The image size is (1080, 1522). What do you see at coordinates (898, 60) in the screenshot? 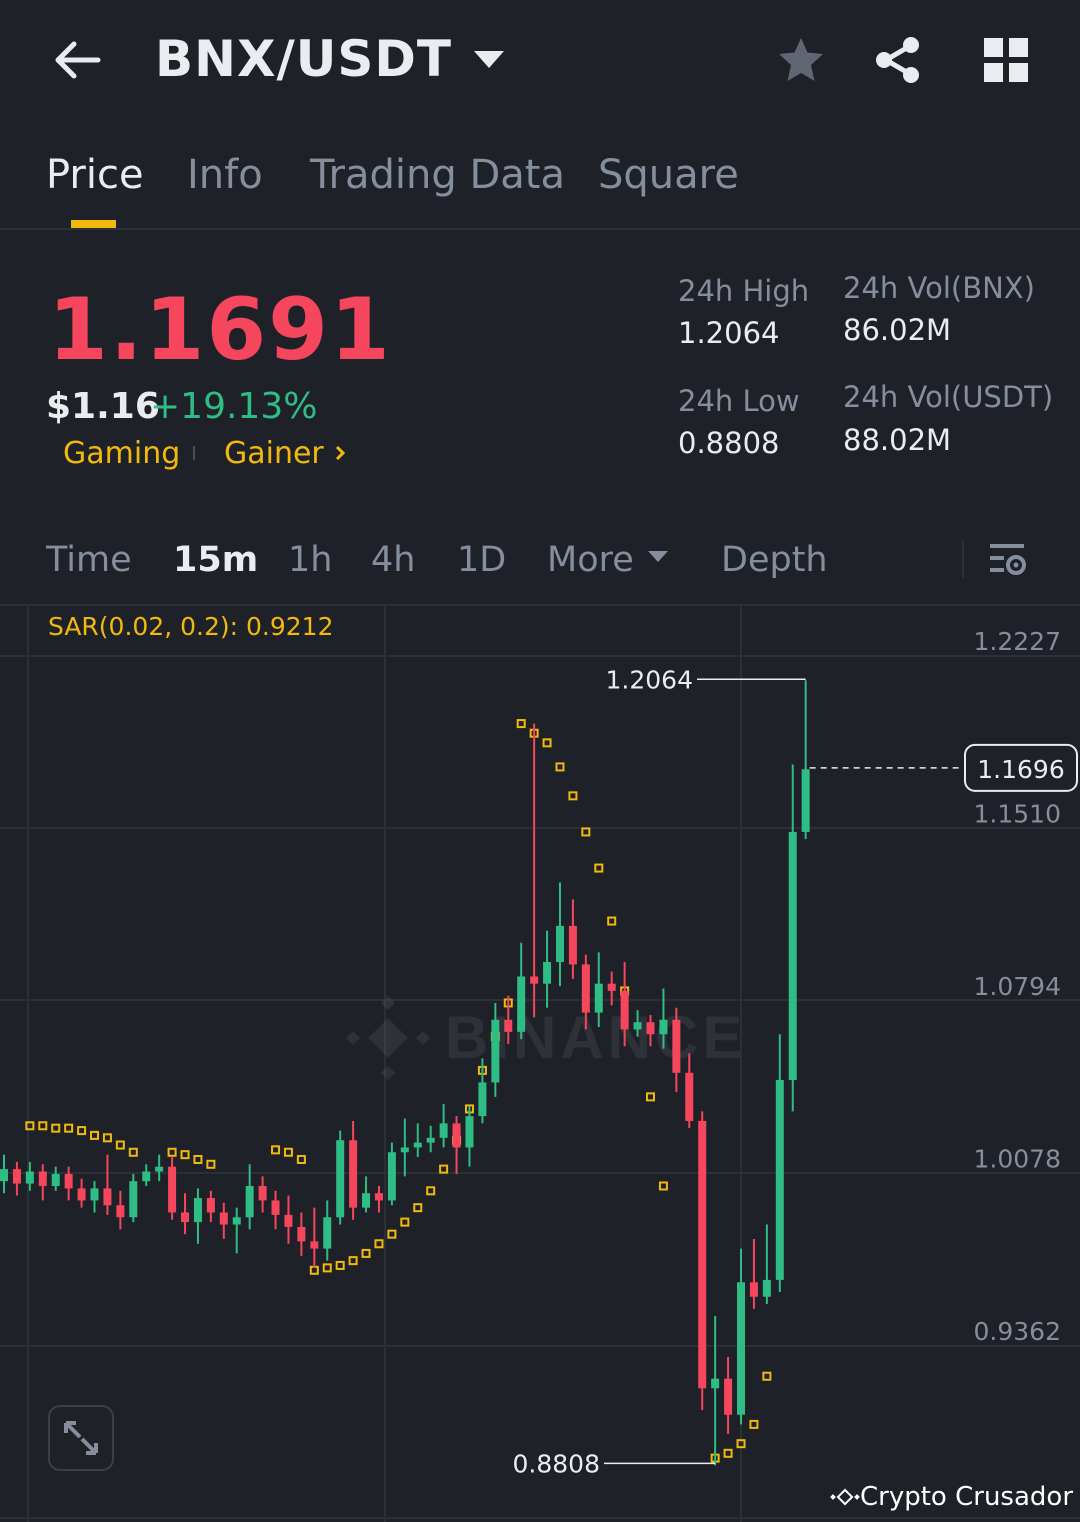
I see `share-icon` at bounding box center [898, 60].